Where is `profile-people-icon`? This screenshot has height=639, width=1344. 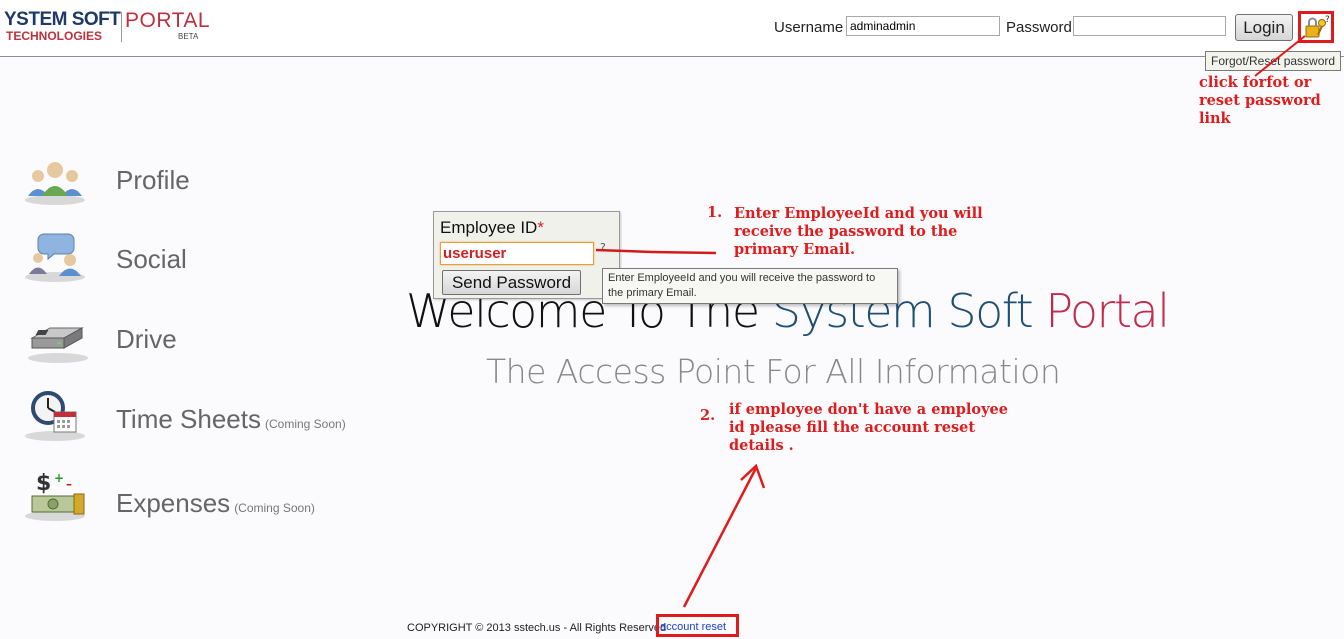
profile-people-icon is located at coordinates (55, 183).